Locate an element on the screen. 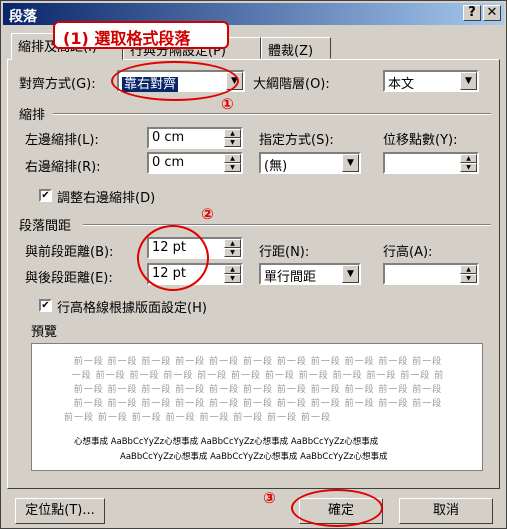 Image resolution: width=507 pixels, height=529 pixels. preview-label: 預覽 is located at coordinates (44, 332).